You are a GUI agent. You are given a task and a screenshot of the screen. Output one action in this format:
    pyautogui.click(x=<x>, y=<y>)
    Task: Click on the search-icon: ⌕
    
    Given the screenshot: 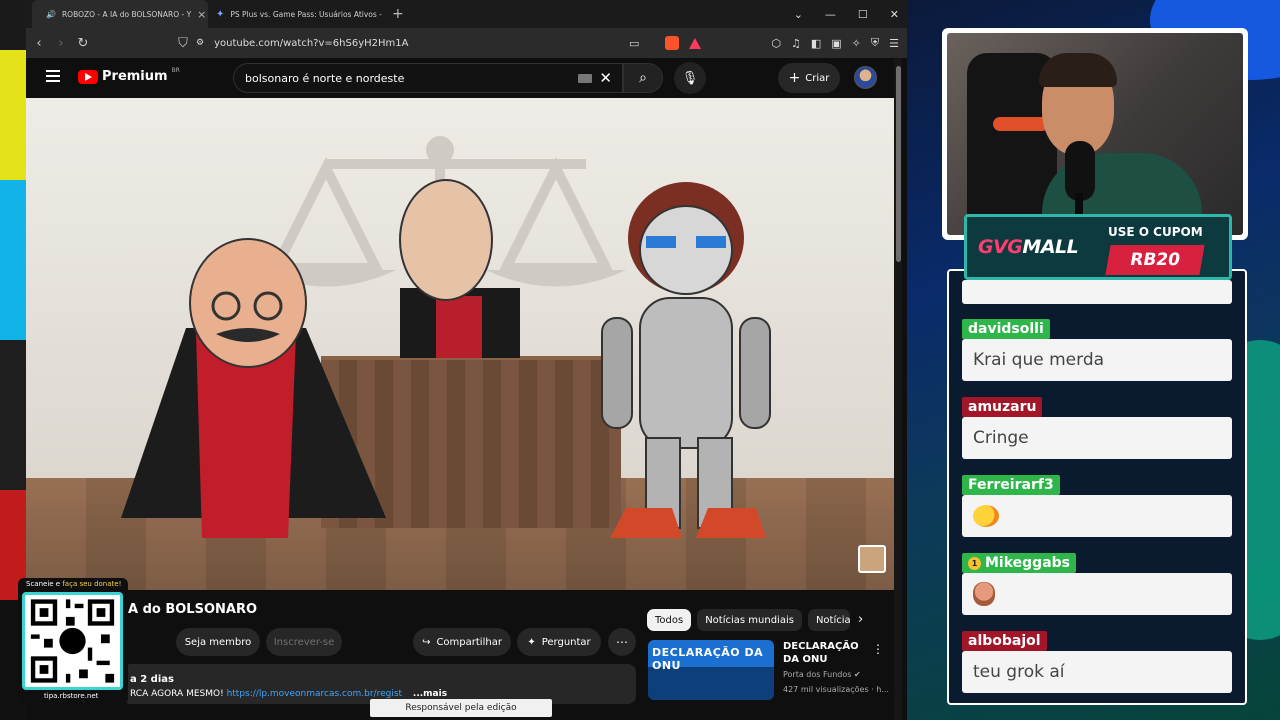 What is the action you would take?
    pyautogui.click(x=643, y=78)
    